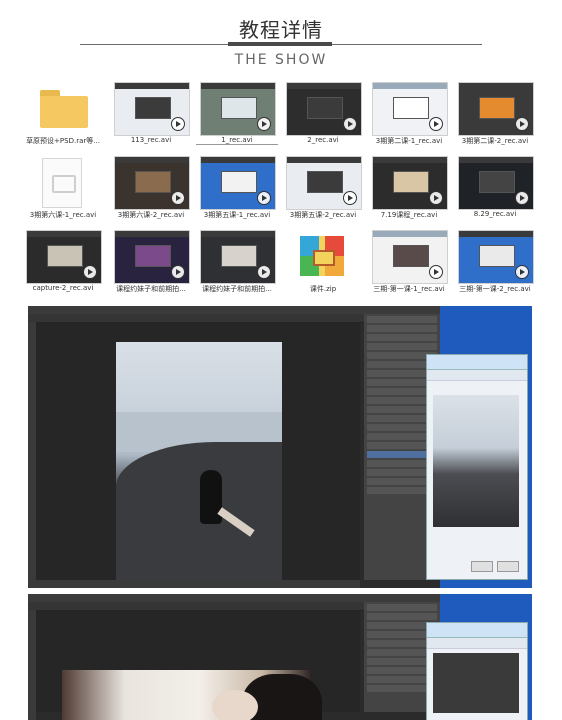 The image size is (562, 720). I want to click on file-name: 3期第六课-2_rec.avi, so click(151, 215).